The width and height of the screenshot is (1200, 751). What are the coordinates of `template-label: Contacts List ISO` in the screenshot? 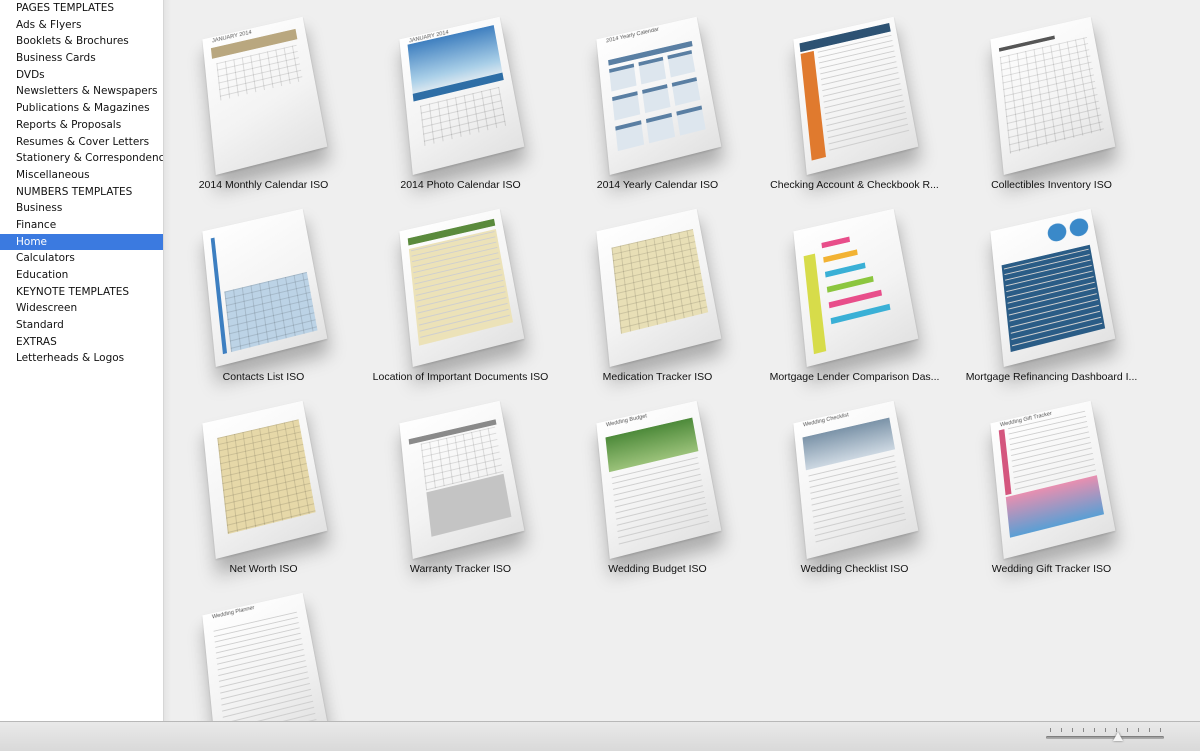 It's located at (263, 377).